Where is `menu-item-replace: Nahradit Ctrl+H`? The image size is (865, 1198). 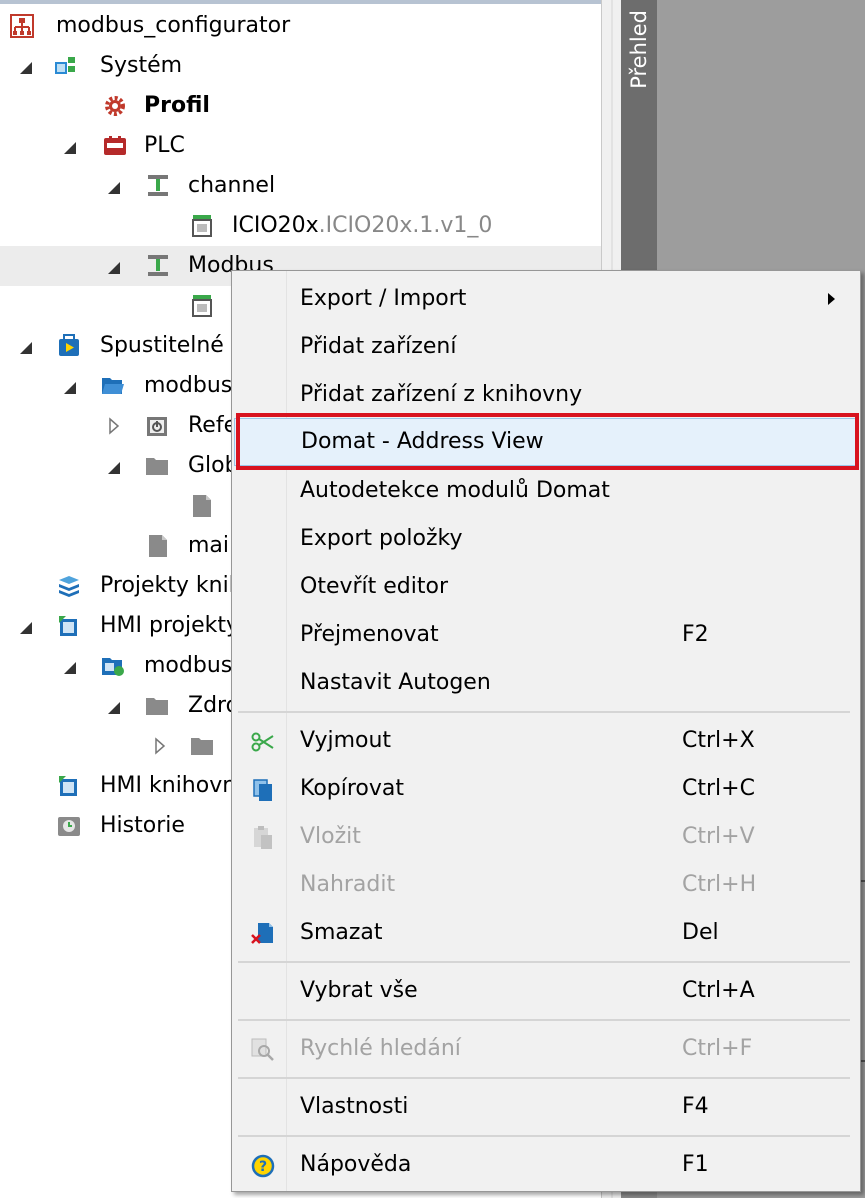
menu-item-replace: Nahradit Ctrl+H is located at coordinates (545, 885).